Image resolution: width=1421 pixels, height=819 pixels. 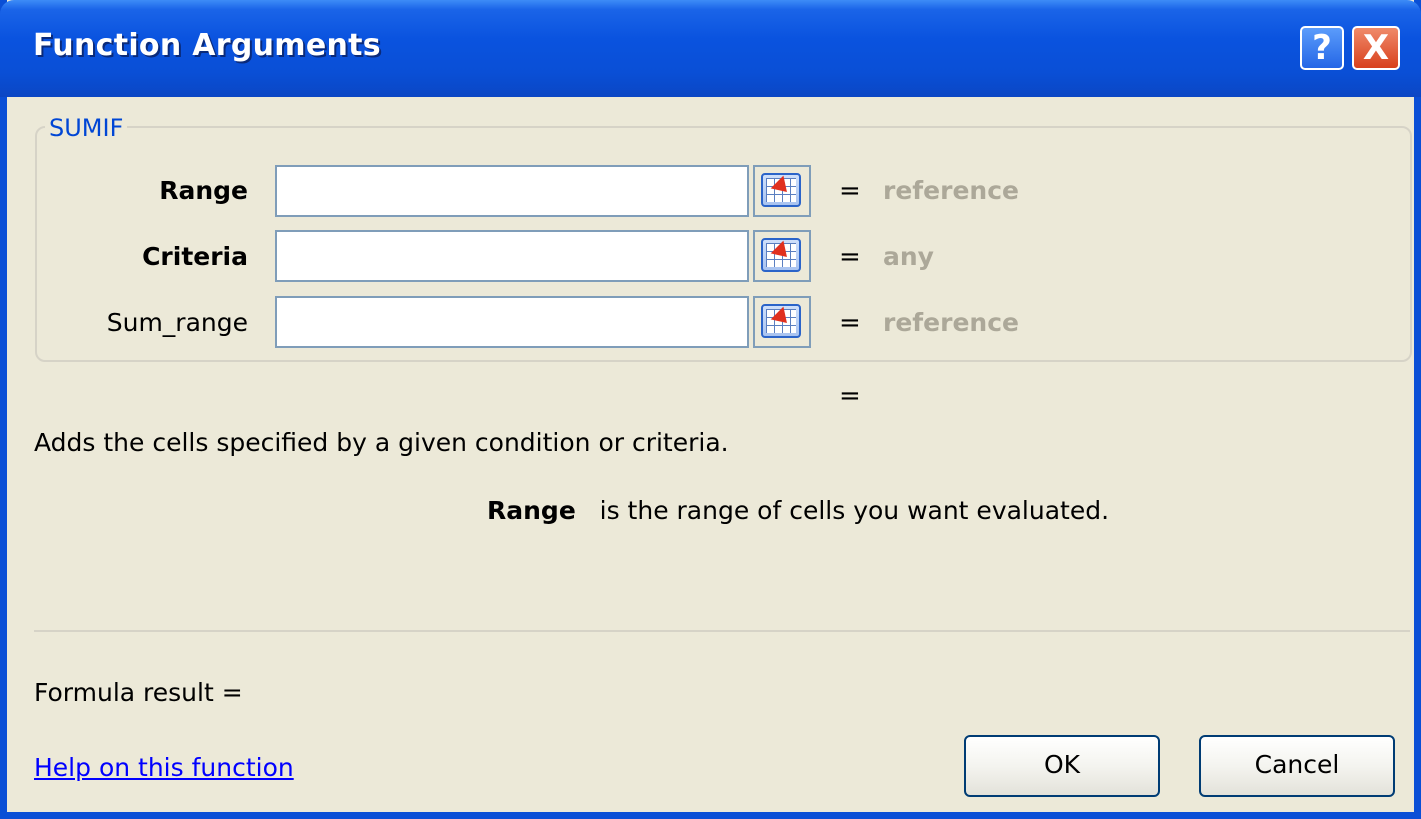 I want to click on footer-divider, so click(x=722, y=631).